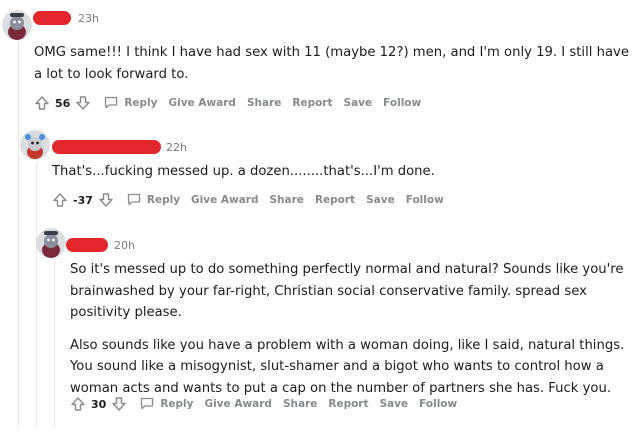 The height and width of the screenshot is (435, 640). I want to click on vote-score: 56, so click(63, 103).